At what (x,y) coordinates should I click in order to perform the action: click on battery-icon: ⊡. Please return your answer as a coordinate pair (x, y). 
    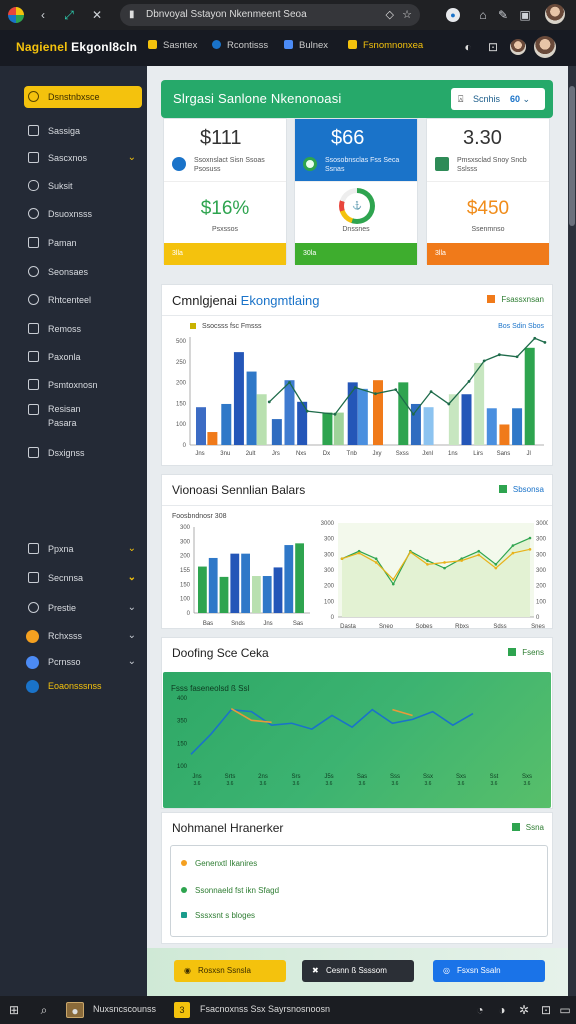
    Looking at the image, I should click on (546, 1010).